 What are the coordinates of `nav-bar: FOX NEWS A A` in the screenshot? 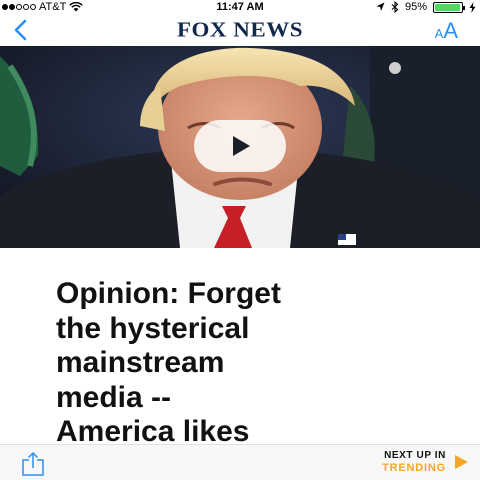 It's located at (240, 31).